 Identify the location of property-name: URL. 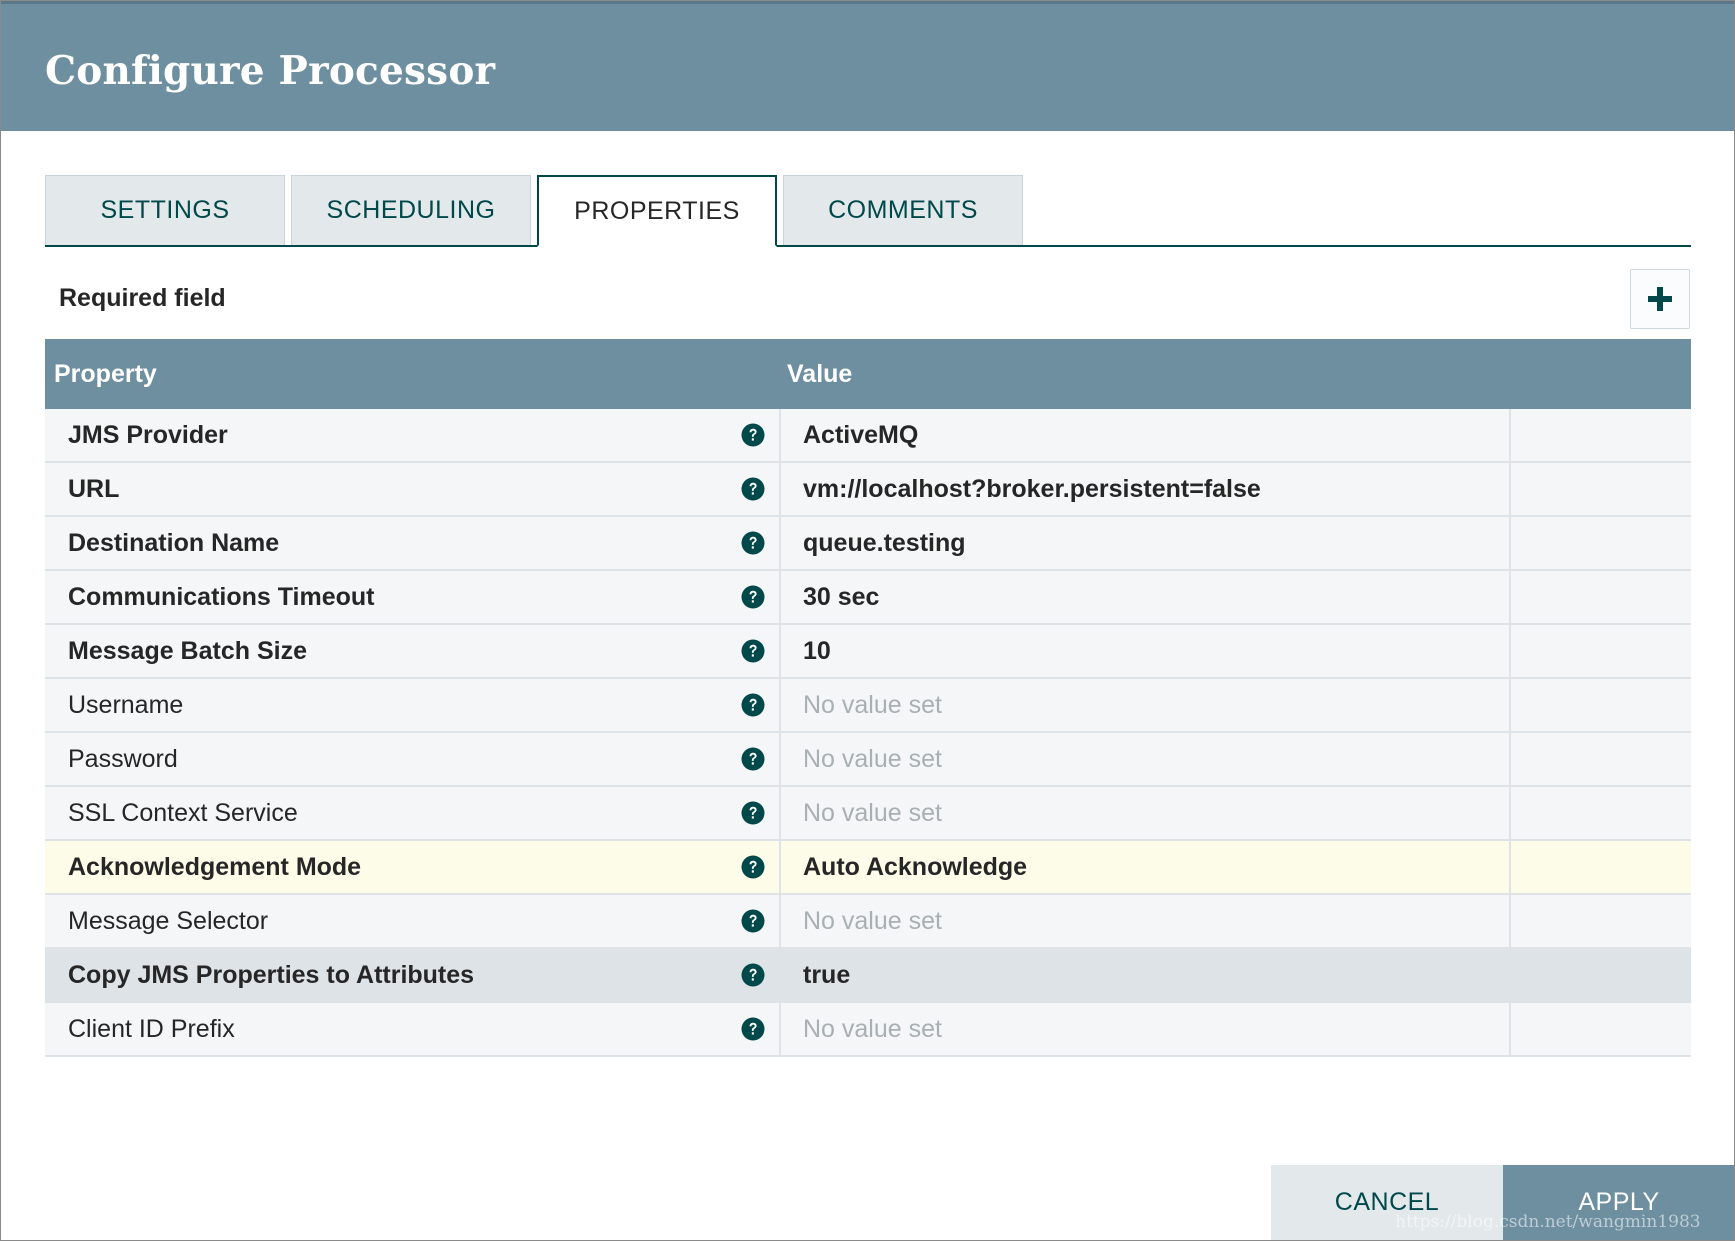
(94, 489).